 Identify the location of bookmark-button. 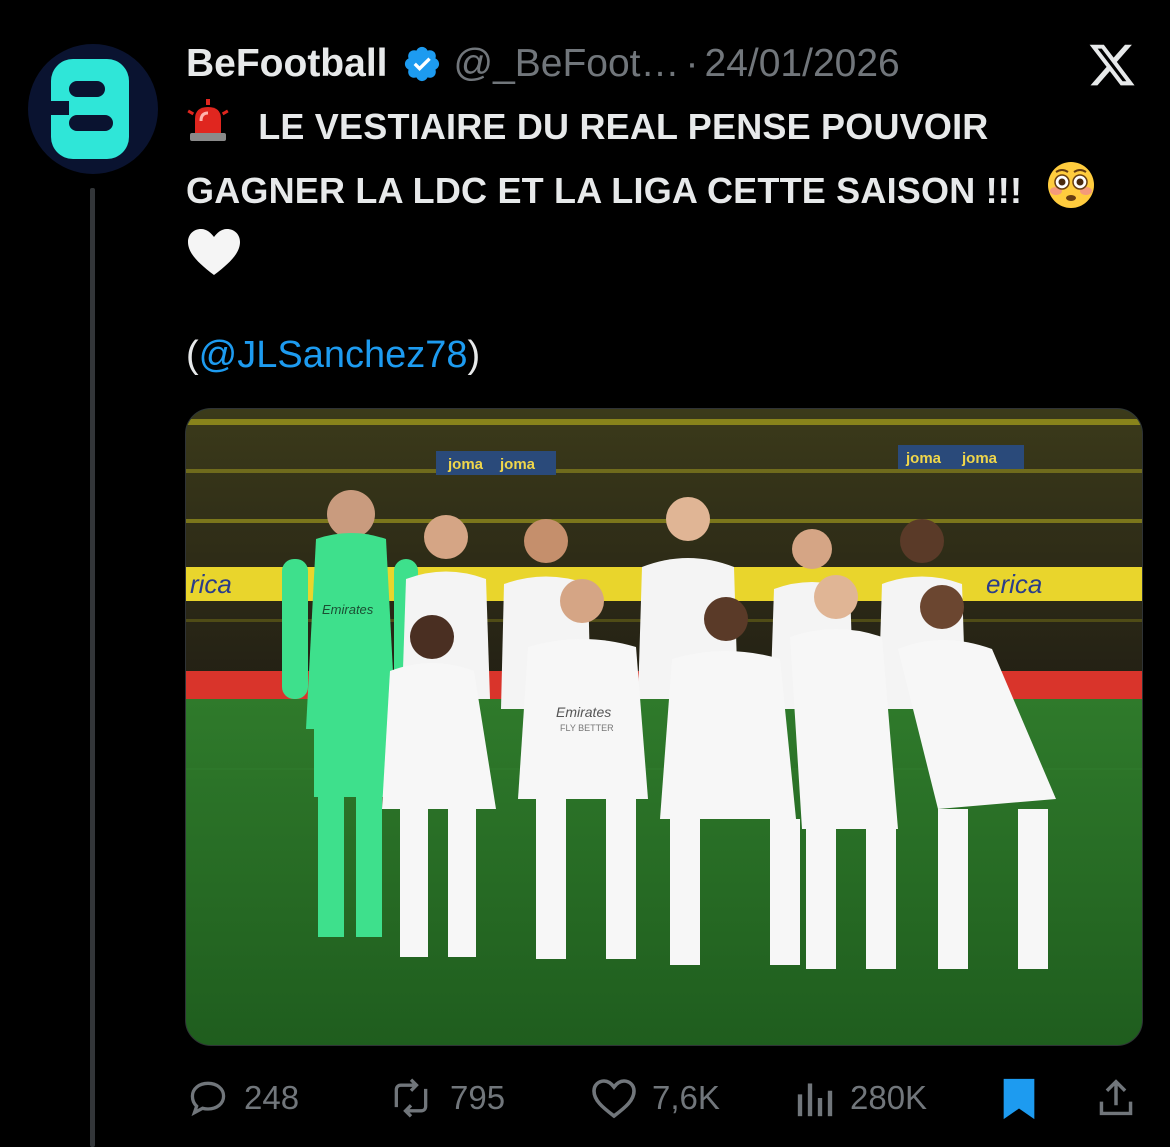
(1019, 1098).